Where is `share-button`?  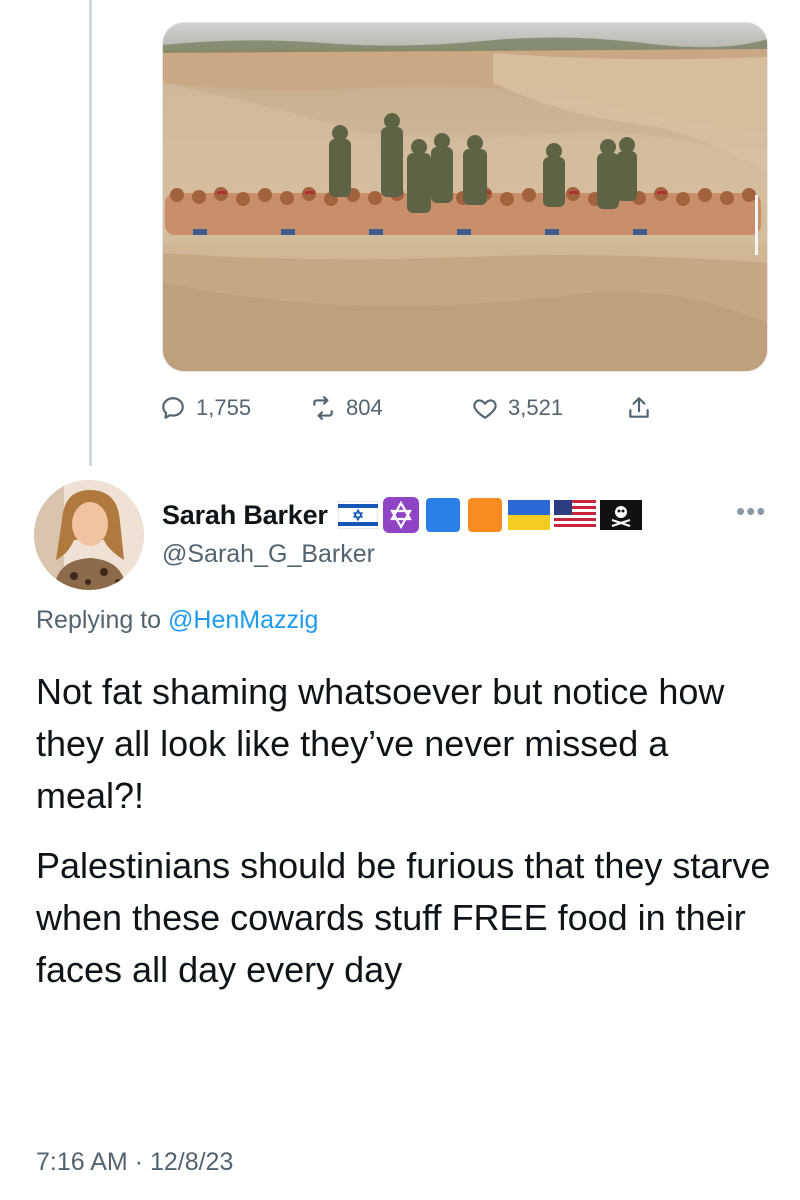 share-button is located at coordinates (639, 408).